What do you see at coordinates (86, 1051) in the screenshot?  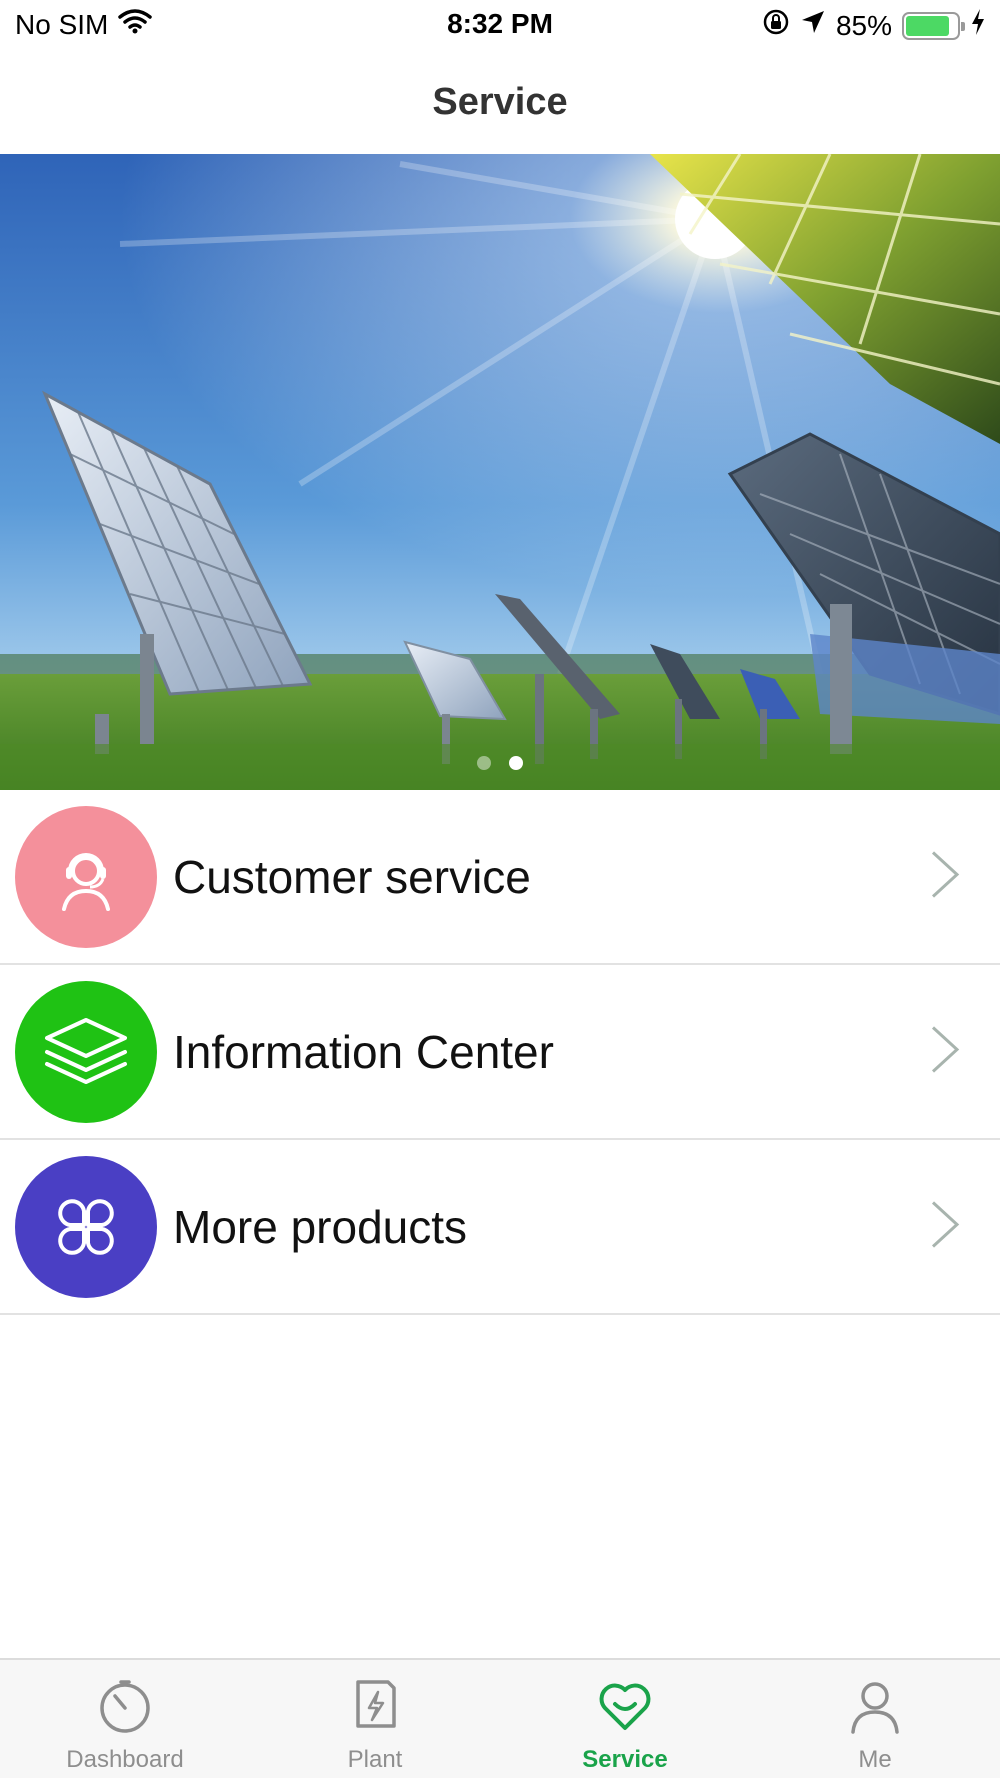 I see `layers-icon` at bounding box center [86, 1051].